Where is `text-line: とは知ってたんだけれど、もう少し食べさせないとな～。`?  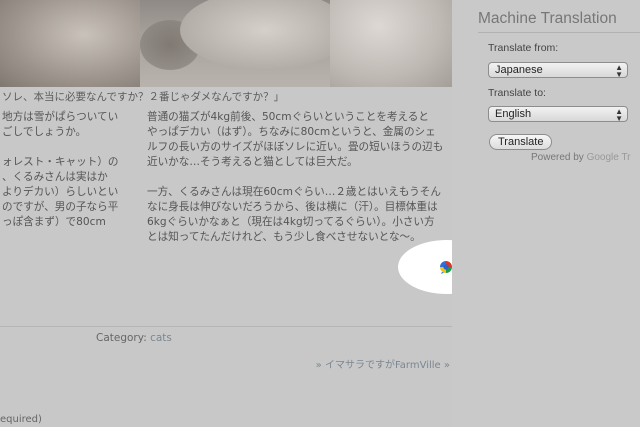
text-line: とは知ってたんだけれど、もう少し食べさせないとな～。 is located at coordinates (284, 237).